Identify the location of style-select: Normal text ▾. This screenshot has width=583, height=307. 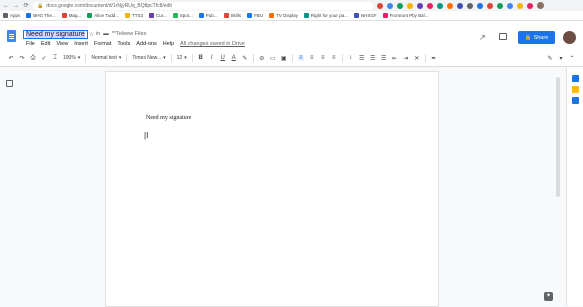
(106, 58).